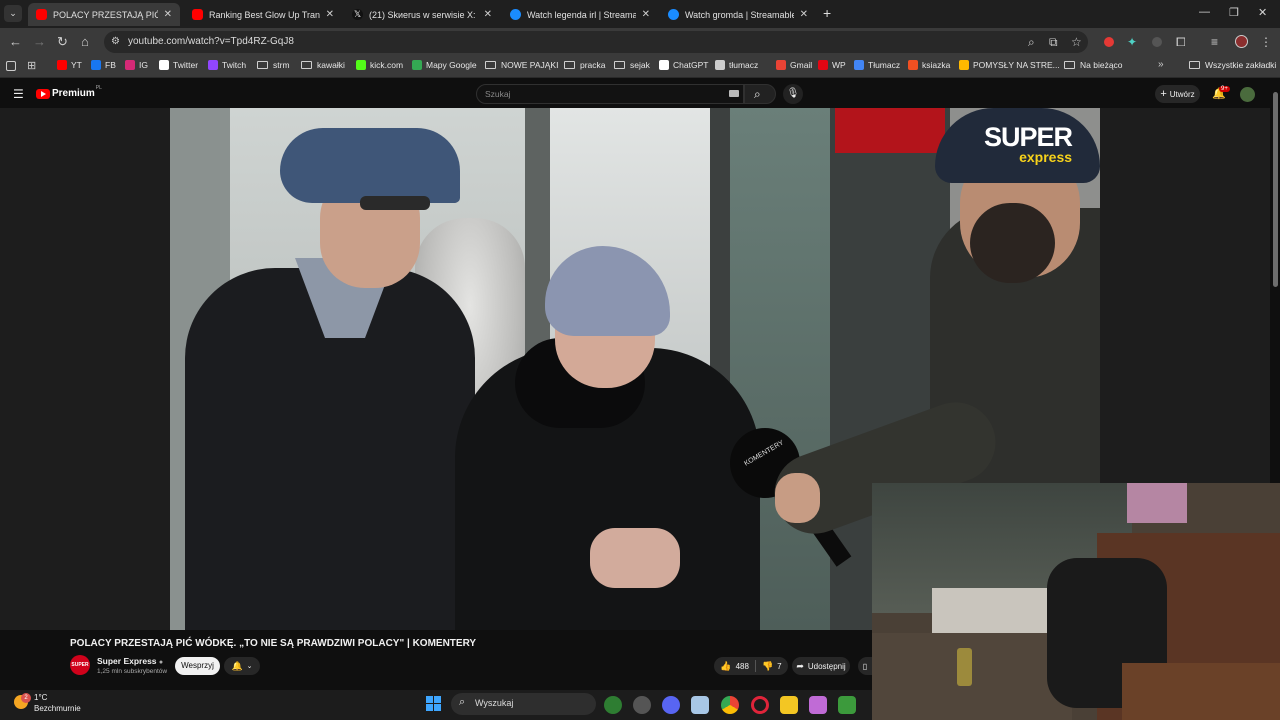 The image size is (1280, 720). Describe the element at coordinates (1053, 42) in the screenshot. I see `install-app-icon: ⧉` at that location.